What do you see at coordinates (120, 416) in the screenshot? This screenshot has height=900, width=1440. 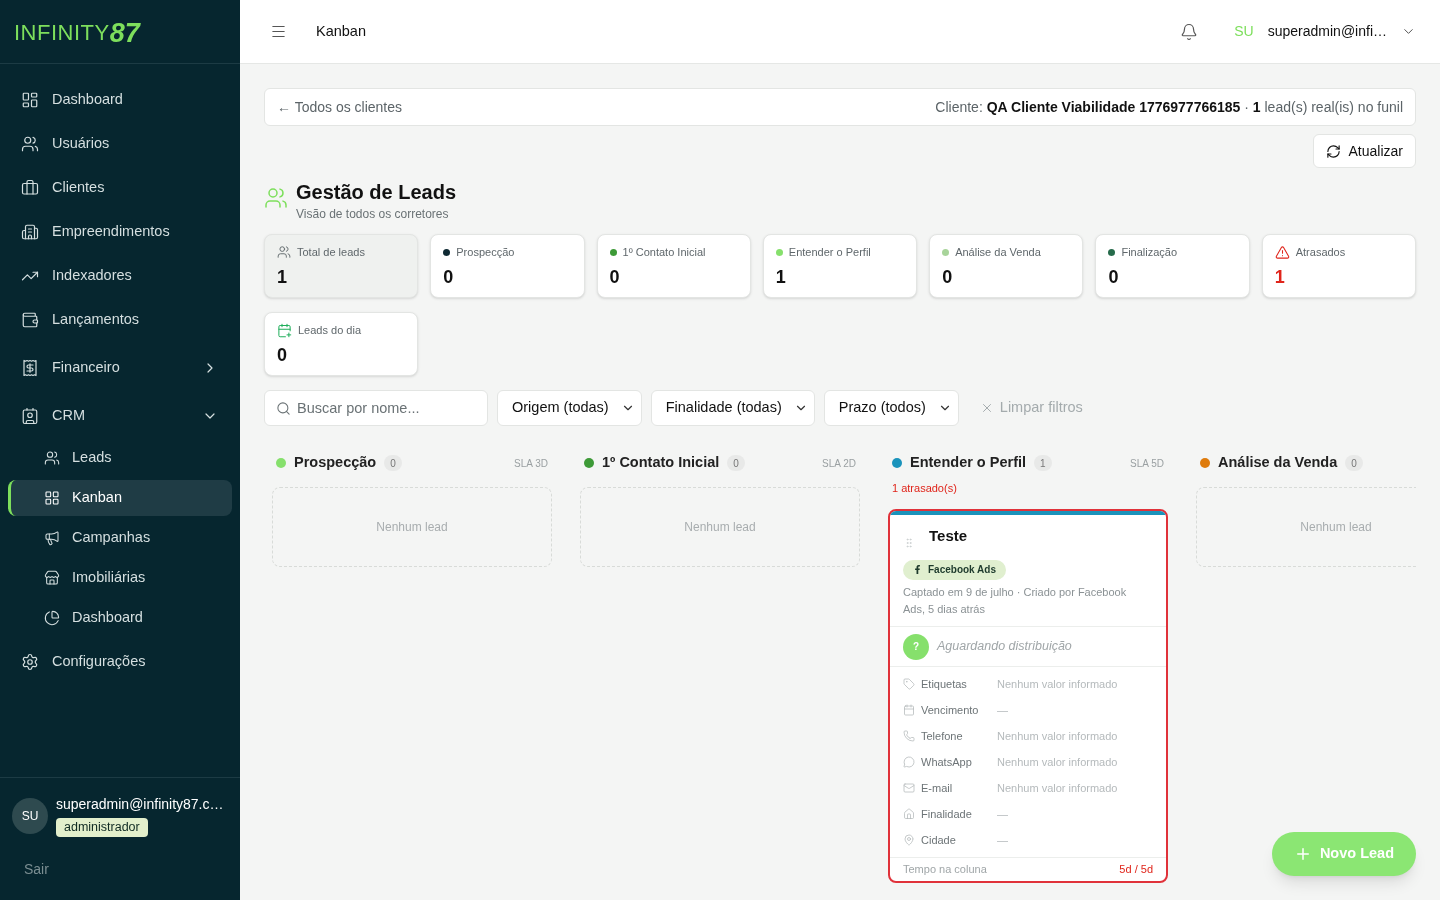 I see `nav-group: CRM` at bounding box center [120, 416].